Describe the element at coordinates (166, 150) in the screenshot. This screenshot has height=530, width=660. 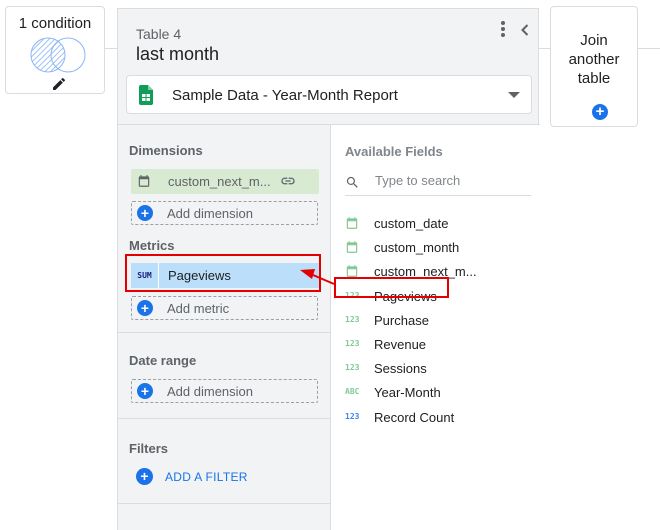
I see `dimensions-header: Dimensions` at that location.